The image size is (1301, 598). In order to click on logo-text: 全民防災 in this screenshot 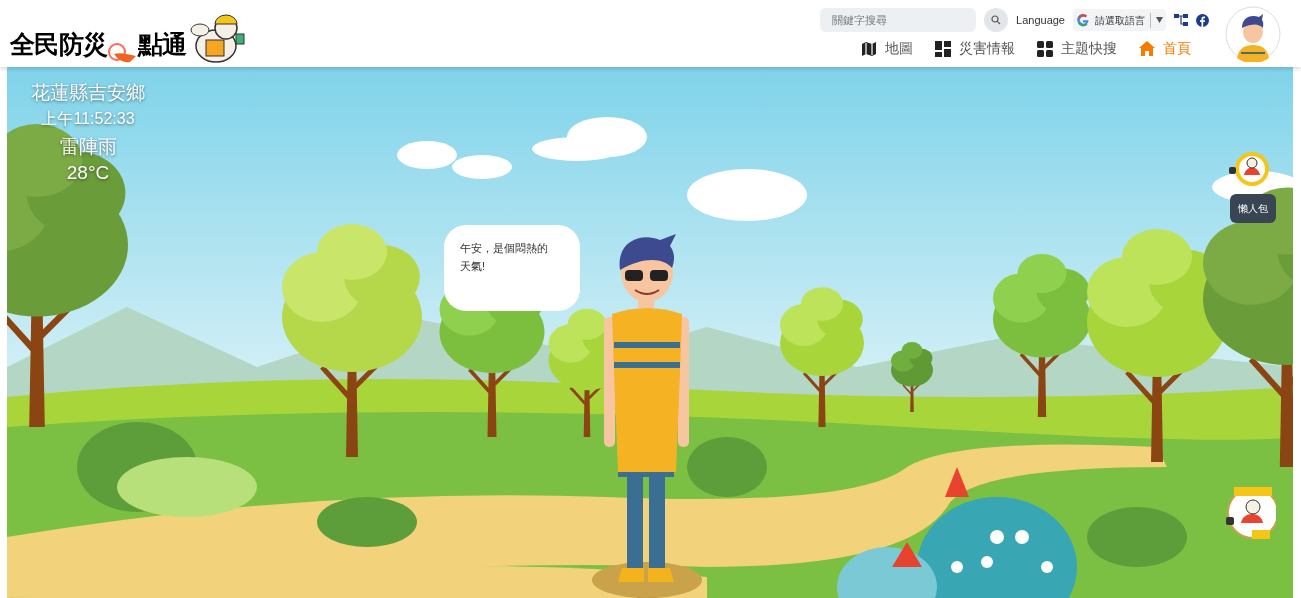, I will do `click(59, 44)`.